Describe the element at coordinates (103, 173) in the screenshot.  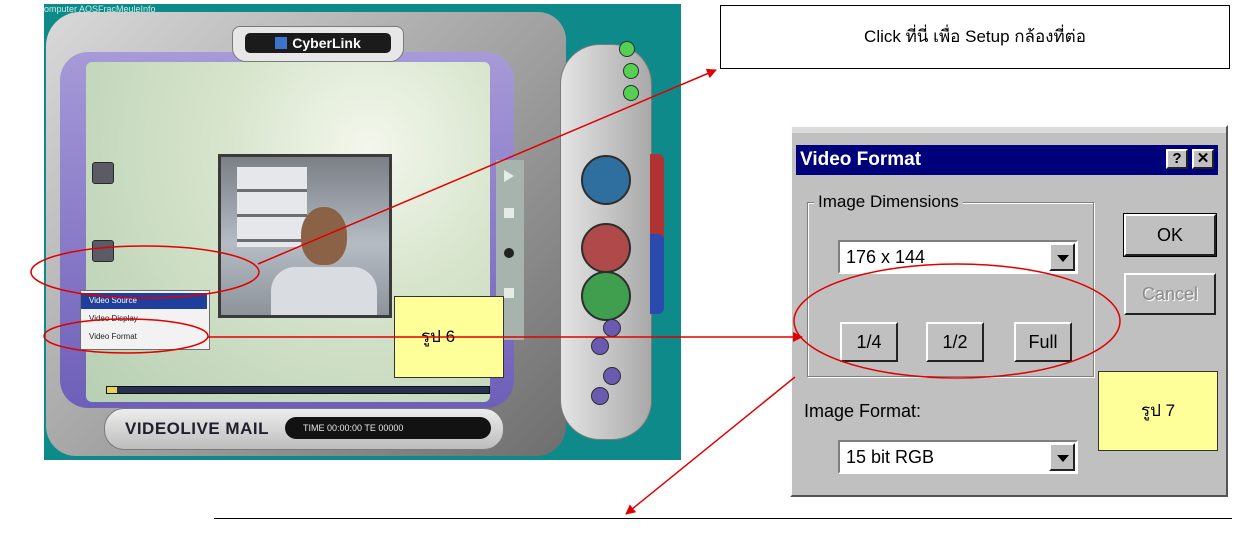
I see `camera-icon` at that location.